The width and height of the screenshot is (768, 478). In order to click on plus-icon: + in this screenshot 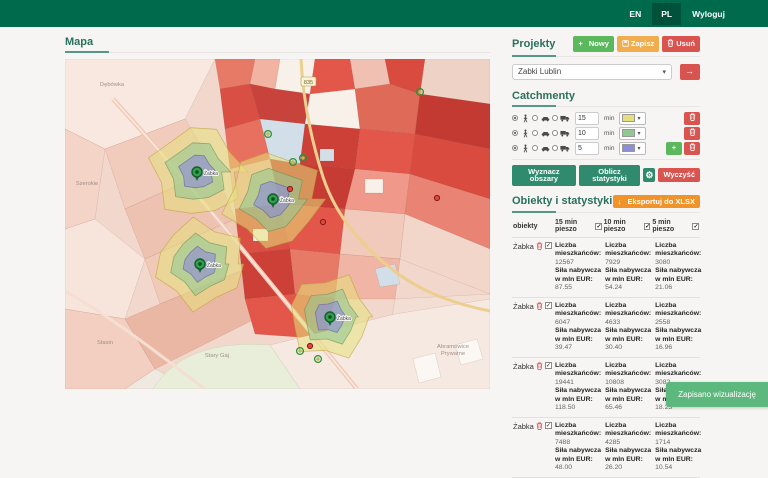, I will do `click(580, 44)`.